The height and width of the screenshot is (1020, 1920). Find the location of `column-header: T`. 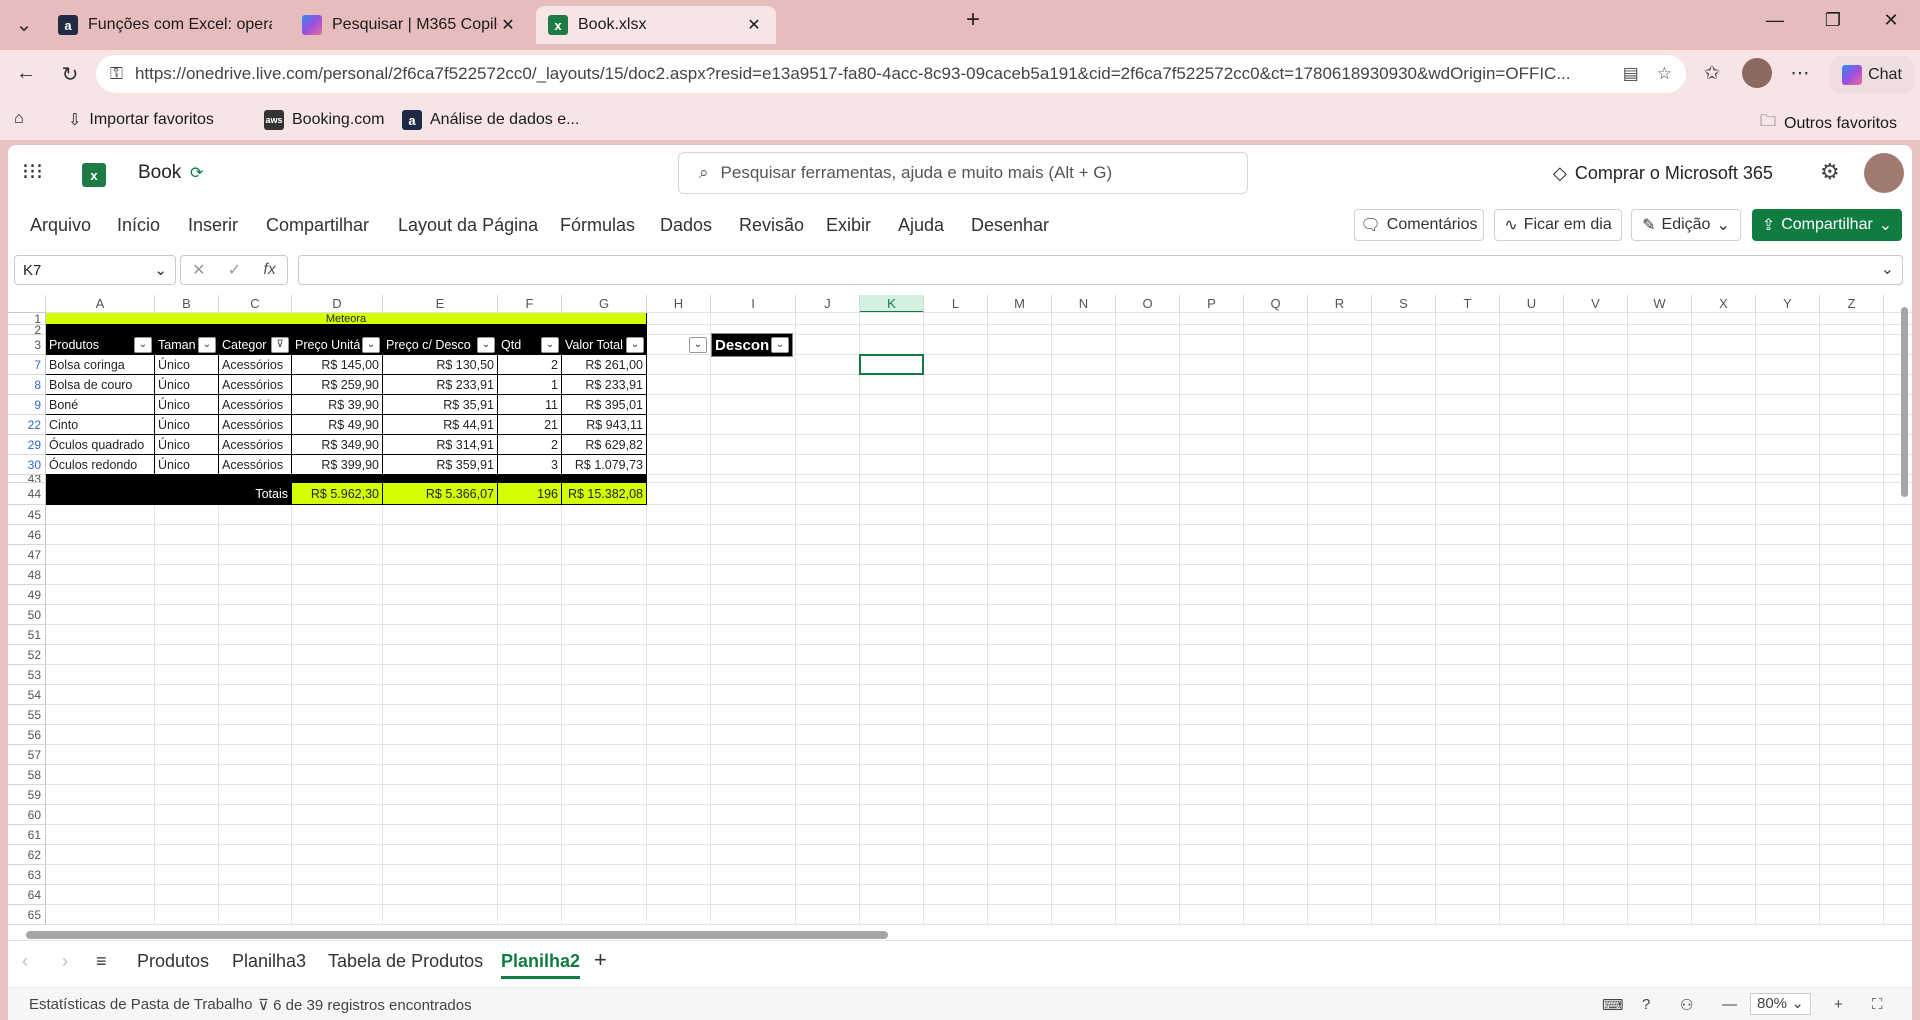

column-header: T is located at coordinates (1468, 304).